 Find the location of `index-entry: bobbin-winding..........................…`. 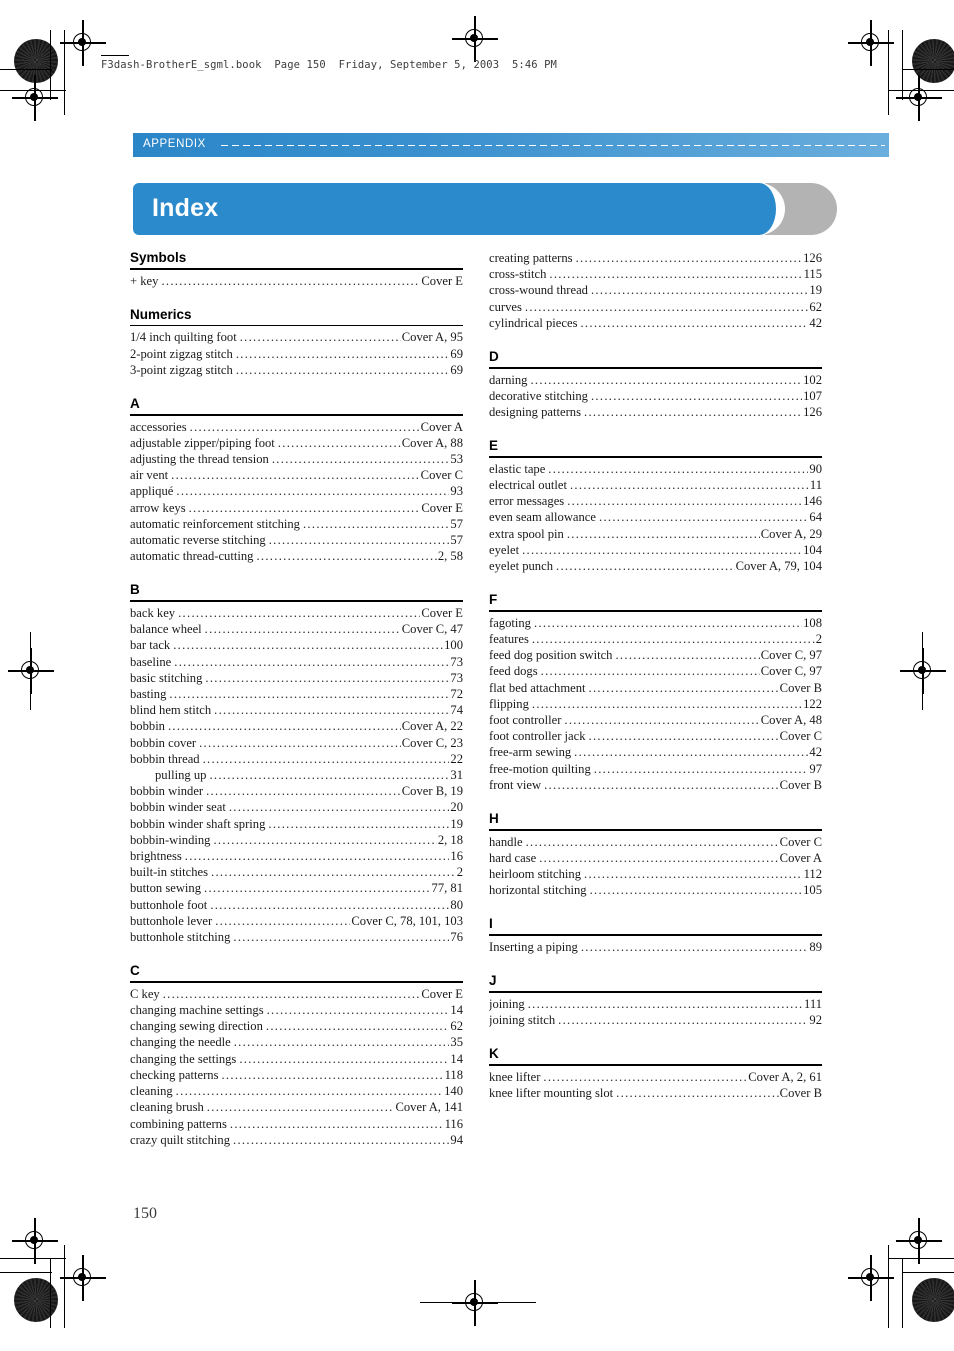

index-entry: bobbin-winding..........................… is located at coordinates (296, 840).